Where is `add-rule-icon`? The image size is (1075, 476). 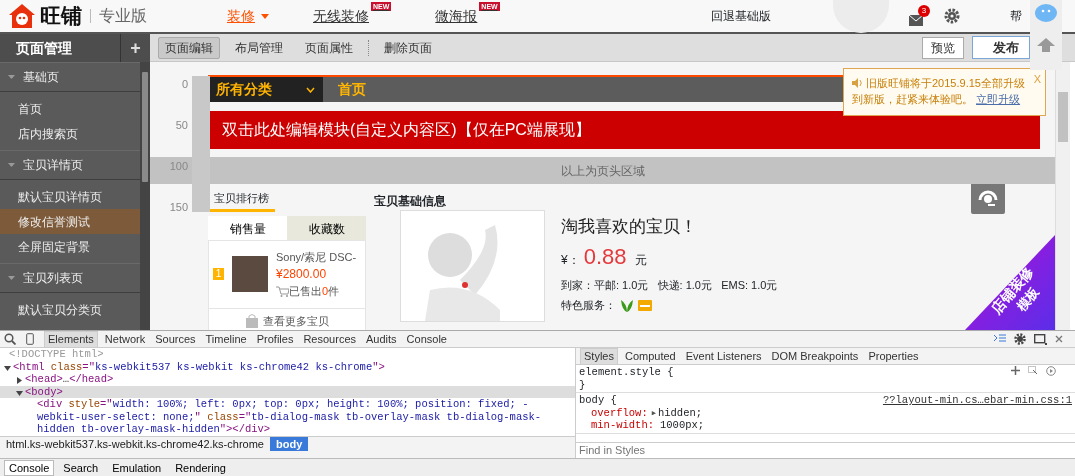 add-rule-icon is located at coordinates (1015, 370).